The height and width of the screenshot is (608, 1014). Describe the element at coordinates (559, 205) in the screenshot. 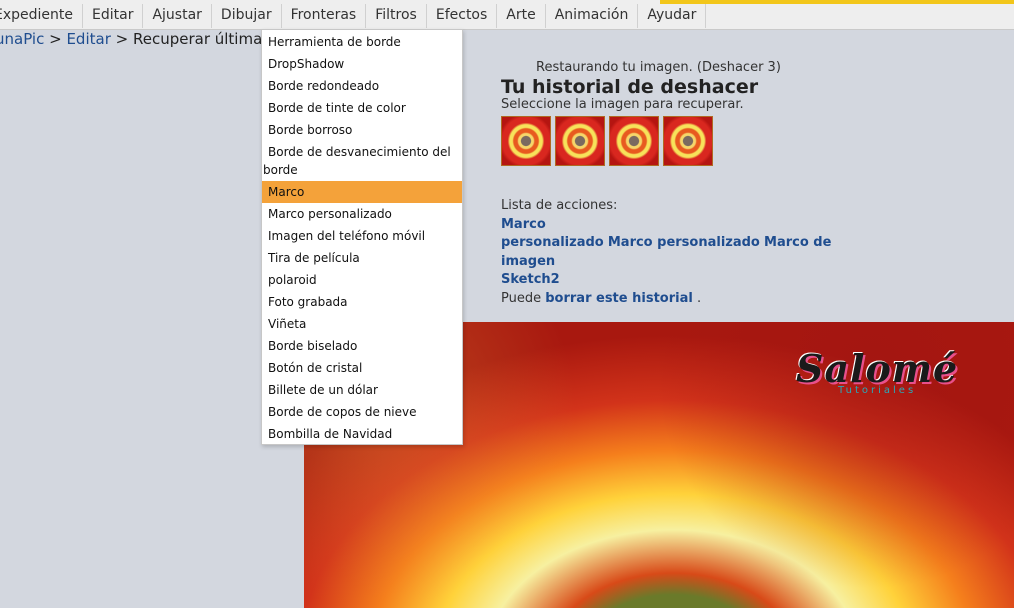

I see `action-list-label: Lista de acciones:` at that location.